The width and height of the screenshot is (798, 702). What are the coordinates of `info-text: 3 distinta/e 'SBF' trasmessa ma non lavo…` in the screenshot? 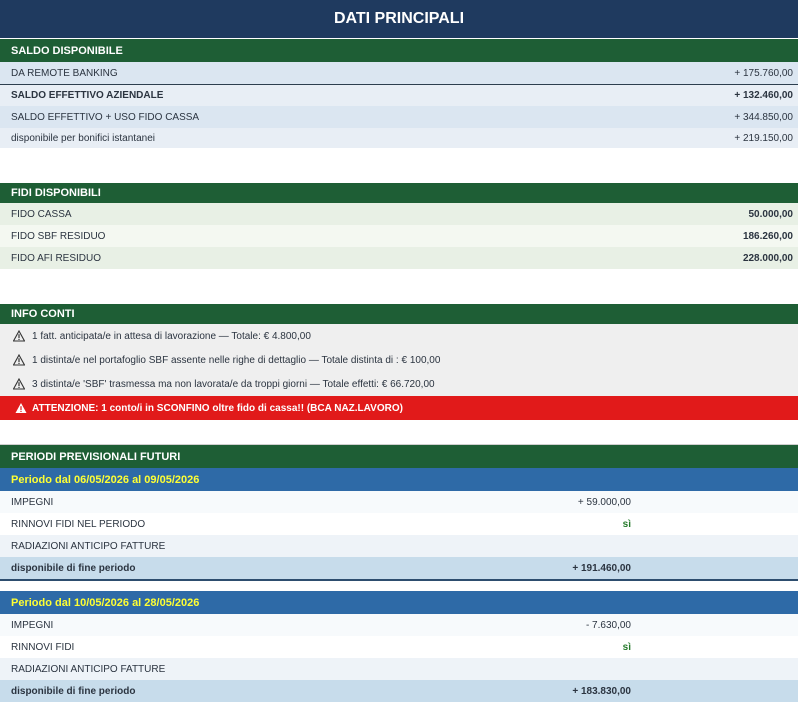 It's located at (233, 384).